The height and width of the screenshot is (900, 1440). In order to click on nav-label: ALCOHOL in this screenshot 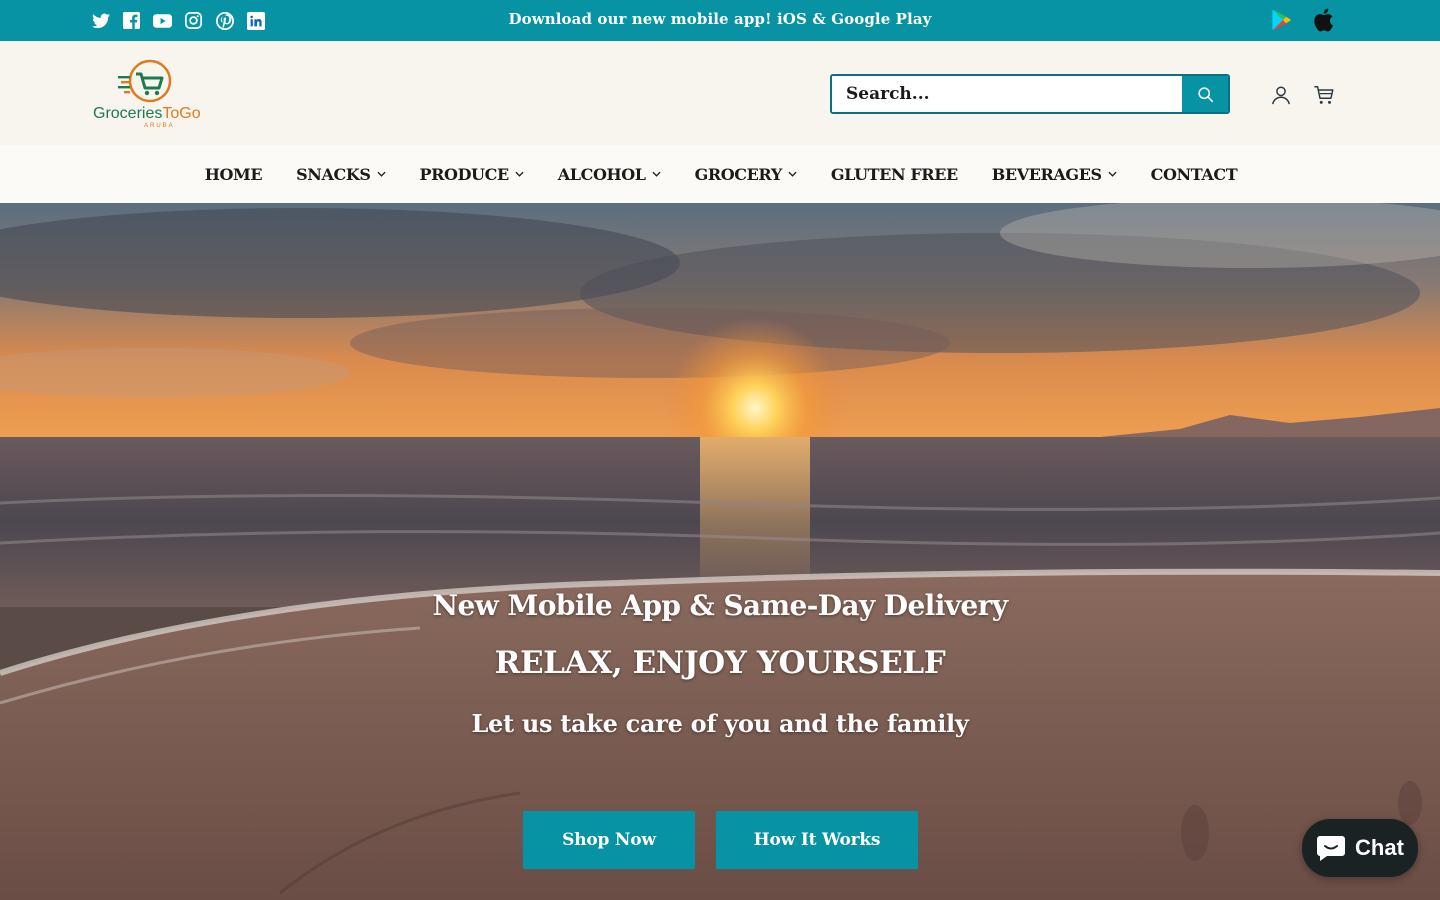, I will do `click(601, 174)`.